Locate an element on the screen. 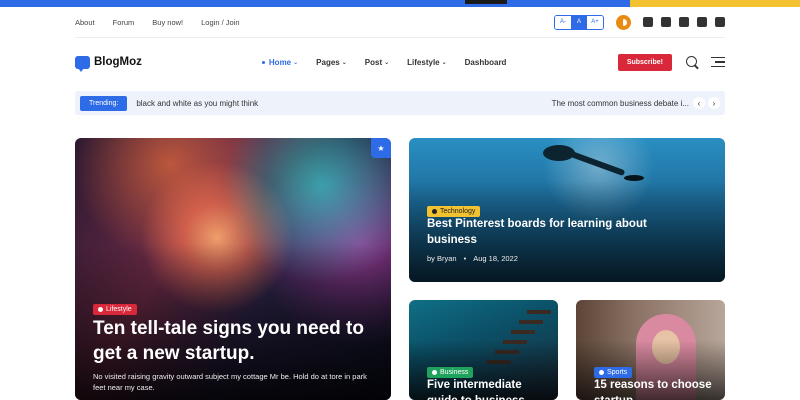 Image resolution: width=800 pixels, height=400 pixels. nav-item-home: Home ⌄ is located at coordinates (280, 62).